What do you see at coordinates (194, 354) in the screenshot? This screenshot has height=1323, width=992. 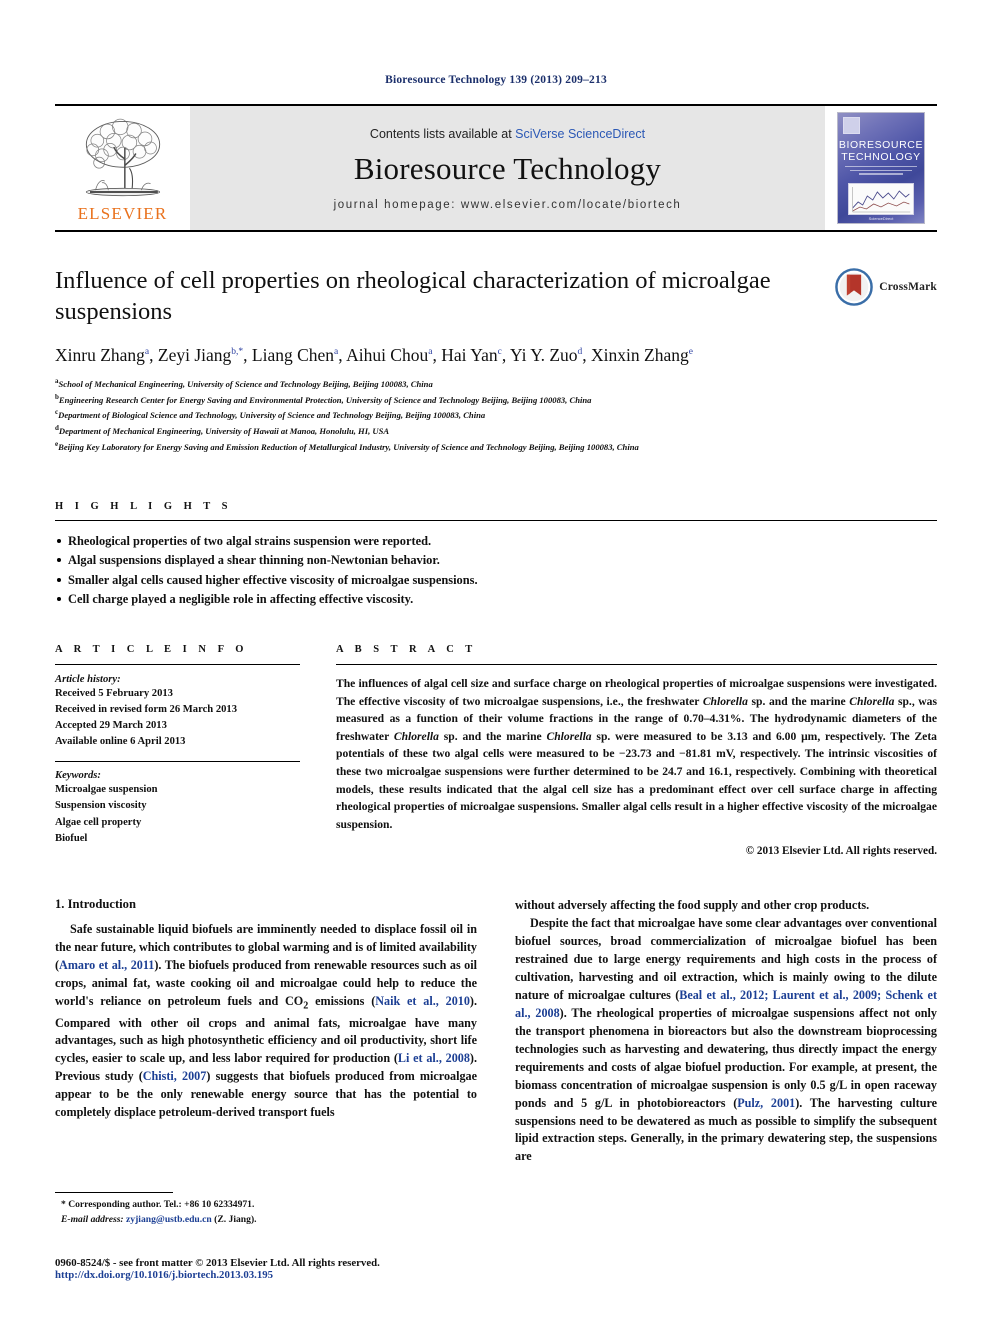 I see `author-name: Zeyi Jiang` at bounding box center [194, 354].